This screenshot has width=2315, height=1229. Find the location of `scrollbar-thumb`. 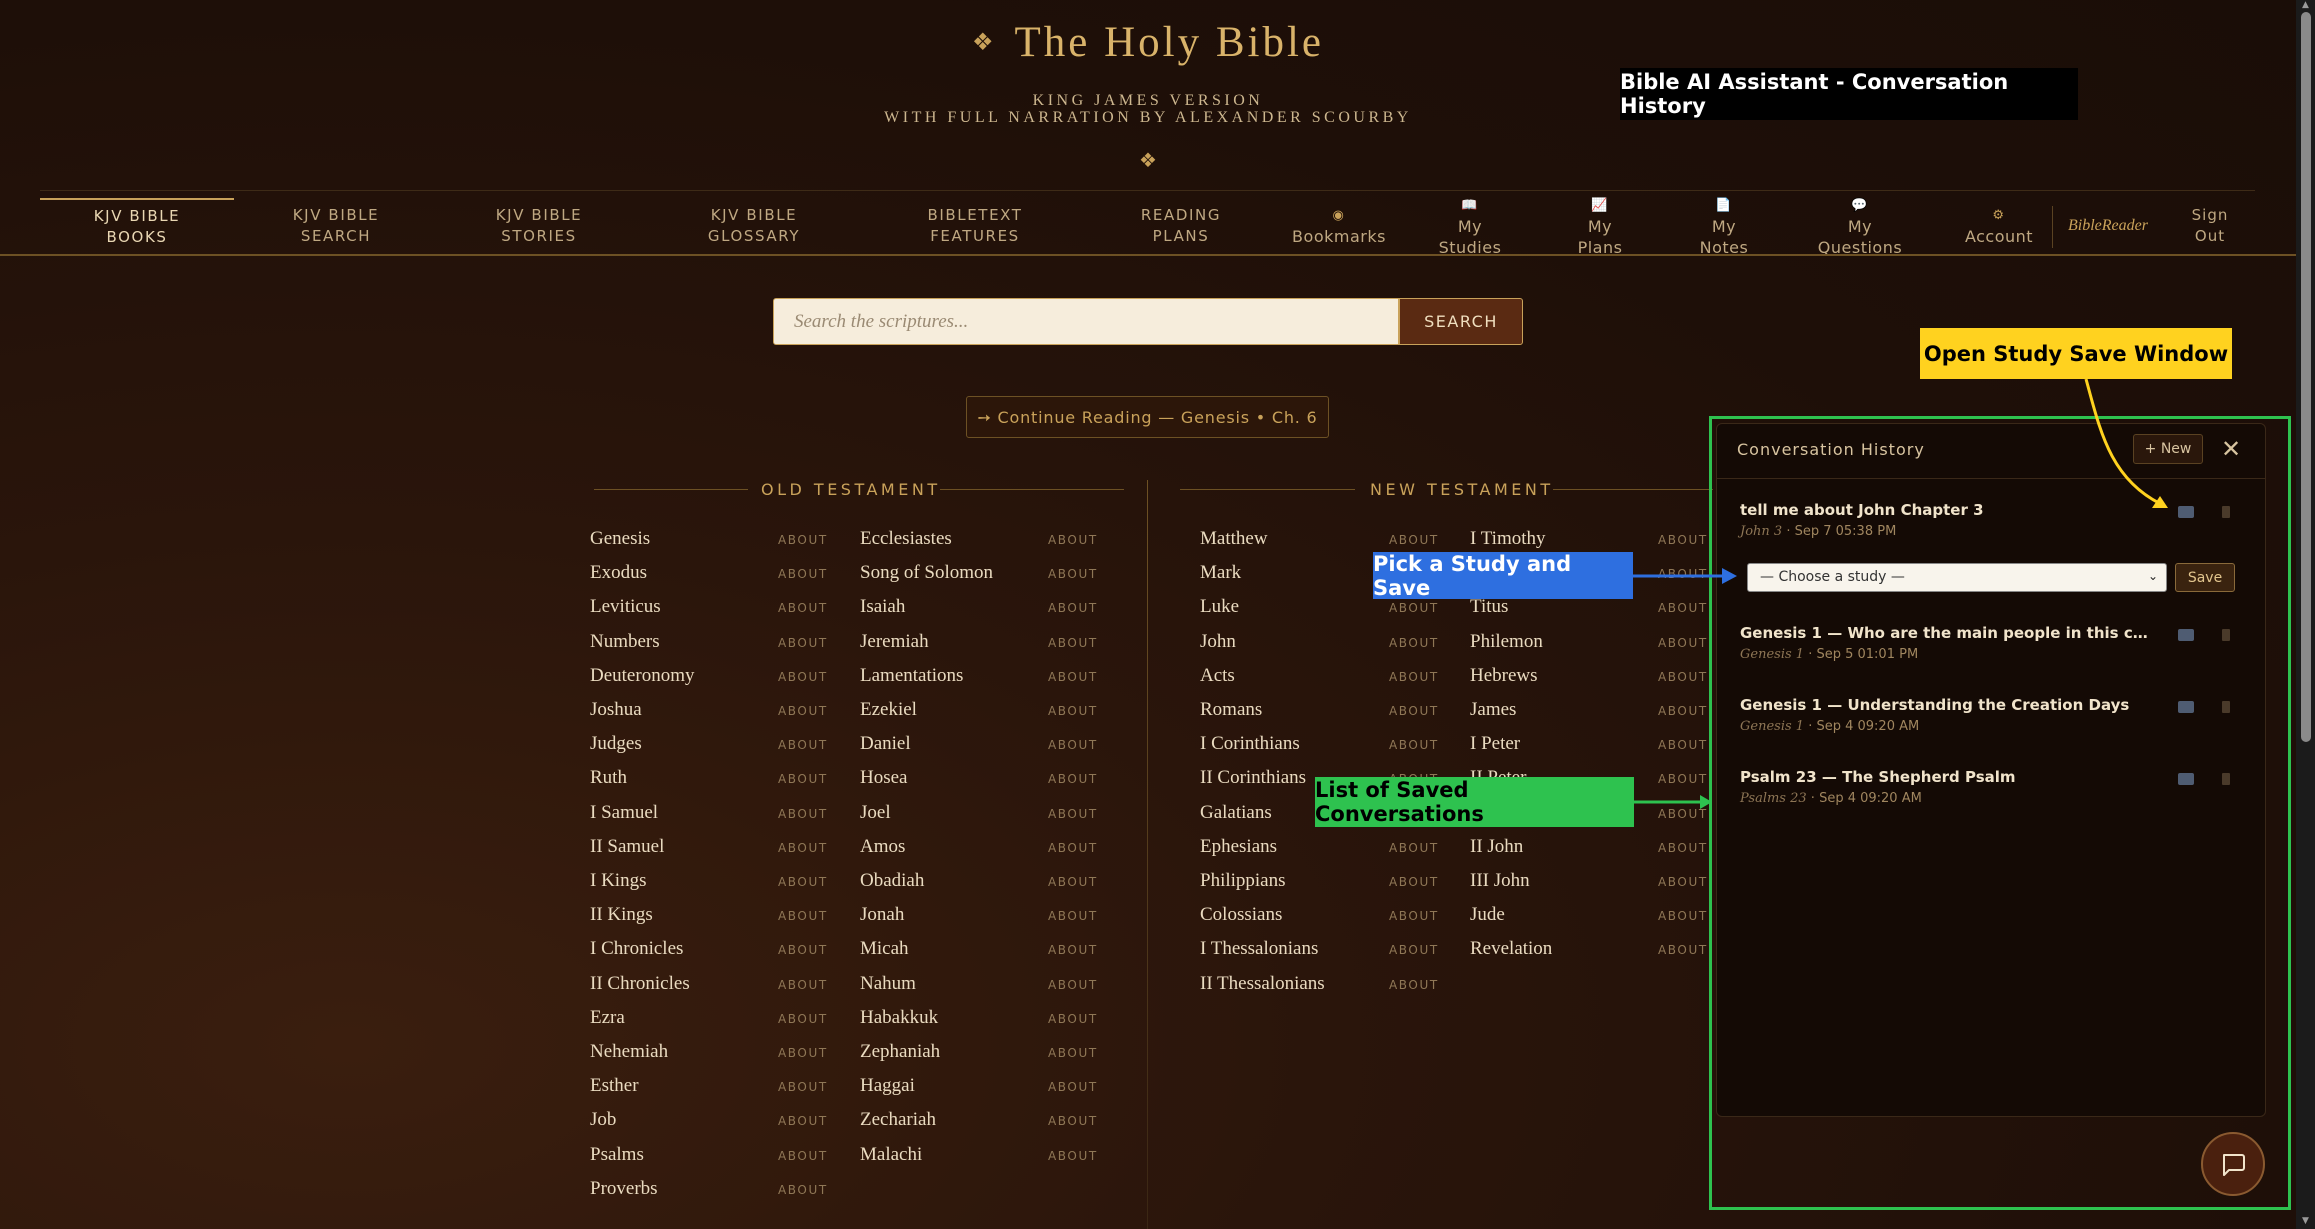

scrollbar-thumb is located at coordinates (2306, 377).